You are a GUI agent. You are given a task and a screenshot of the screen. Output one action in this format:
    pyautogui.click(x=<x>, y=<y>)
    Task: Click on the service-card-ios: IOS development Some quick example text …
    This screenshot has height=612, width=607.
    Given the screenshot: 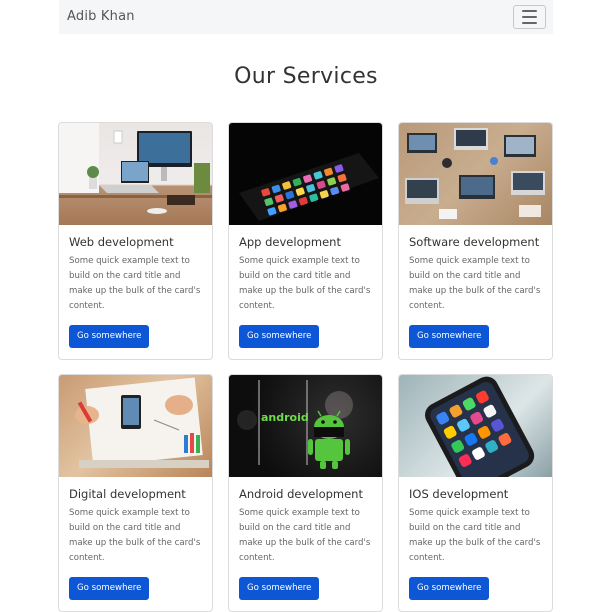 What is the action you would take?
    pyautogui.click(x=475, y=493)
    